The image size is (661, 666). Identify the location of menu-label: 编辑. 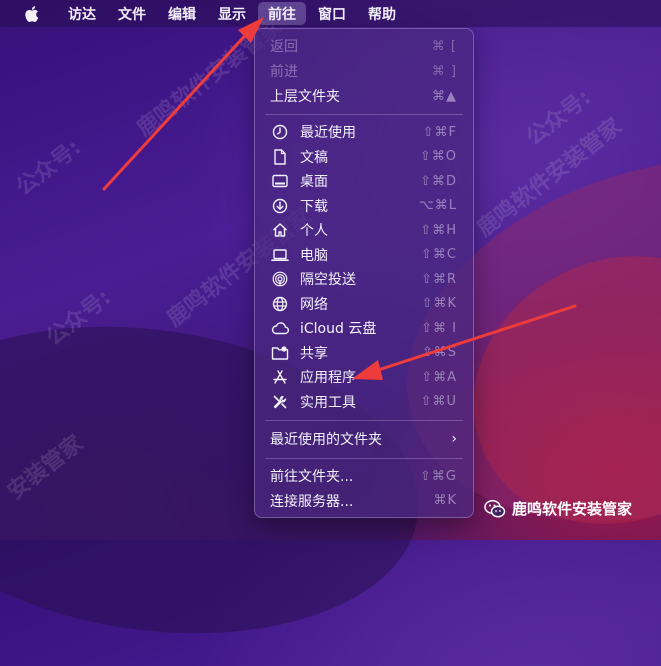
(182, 14).